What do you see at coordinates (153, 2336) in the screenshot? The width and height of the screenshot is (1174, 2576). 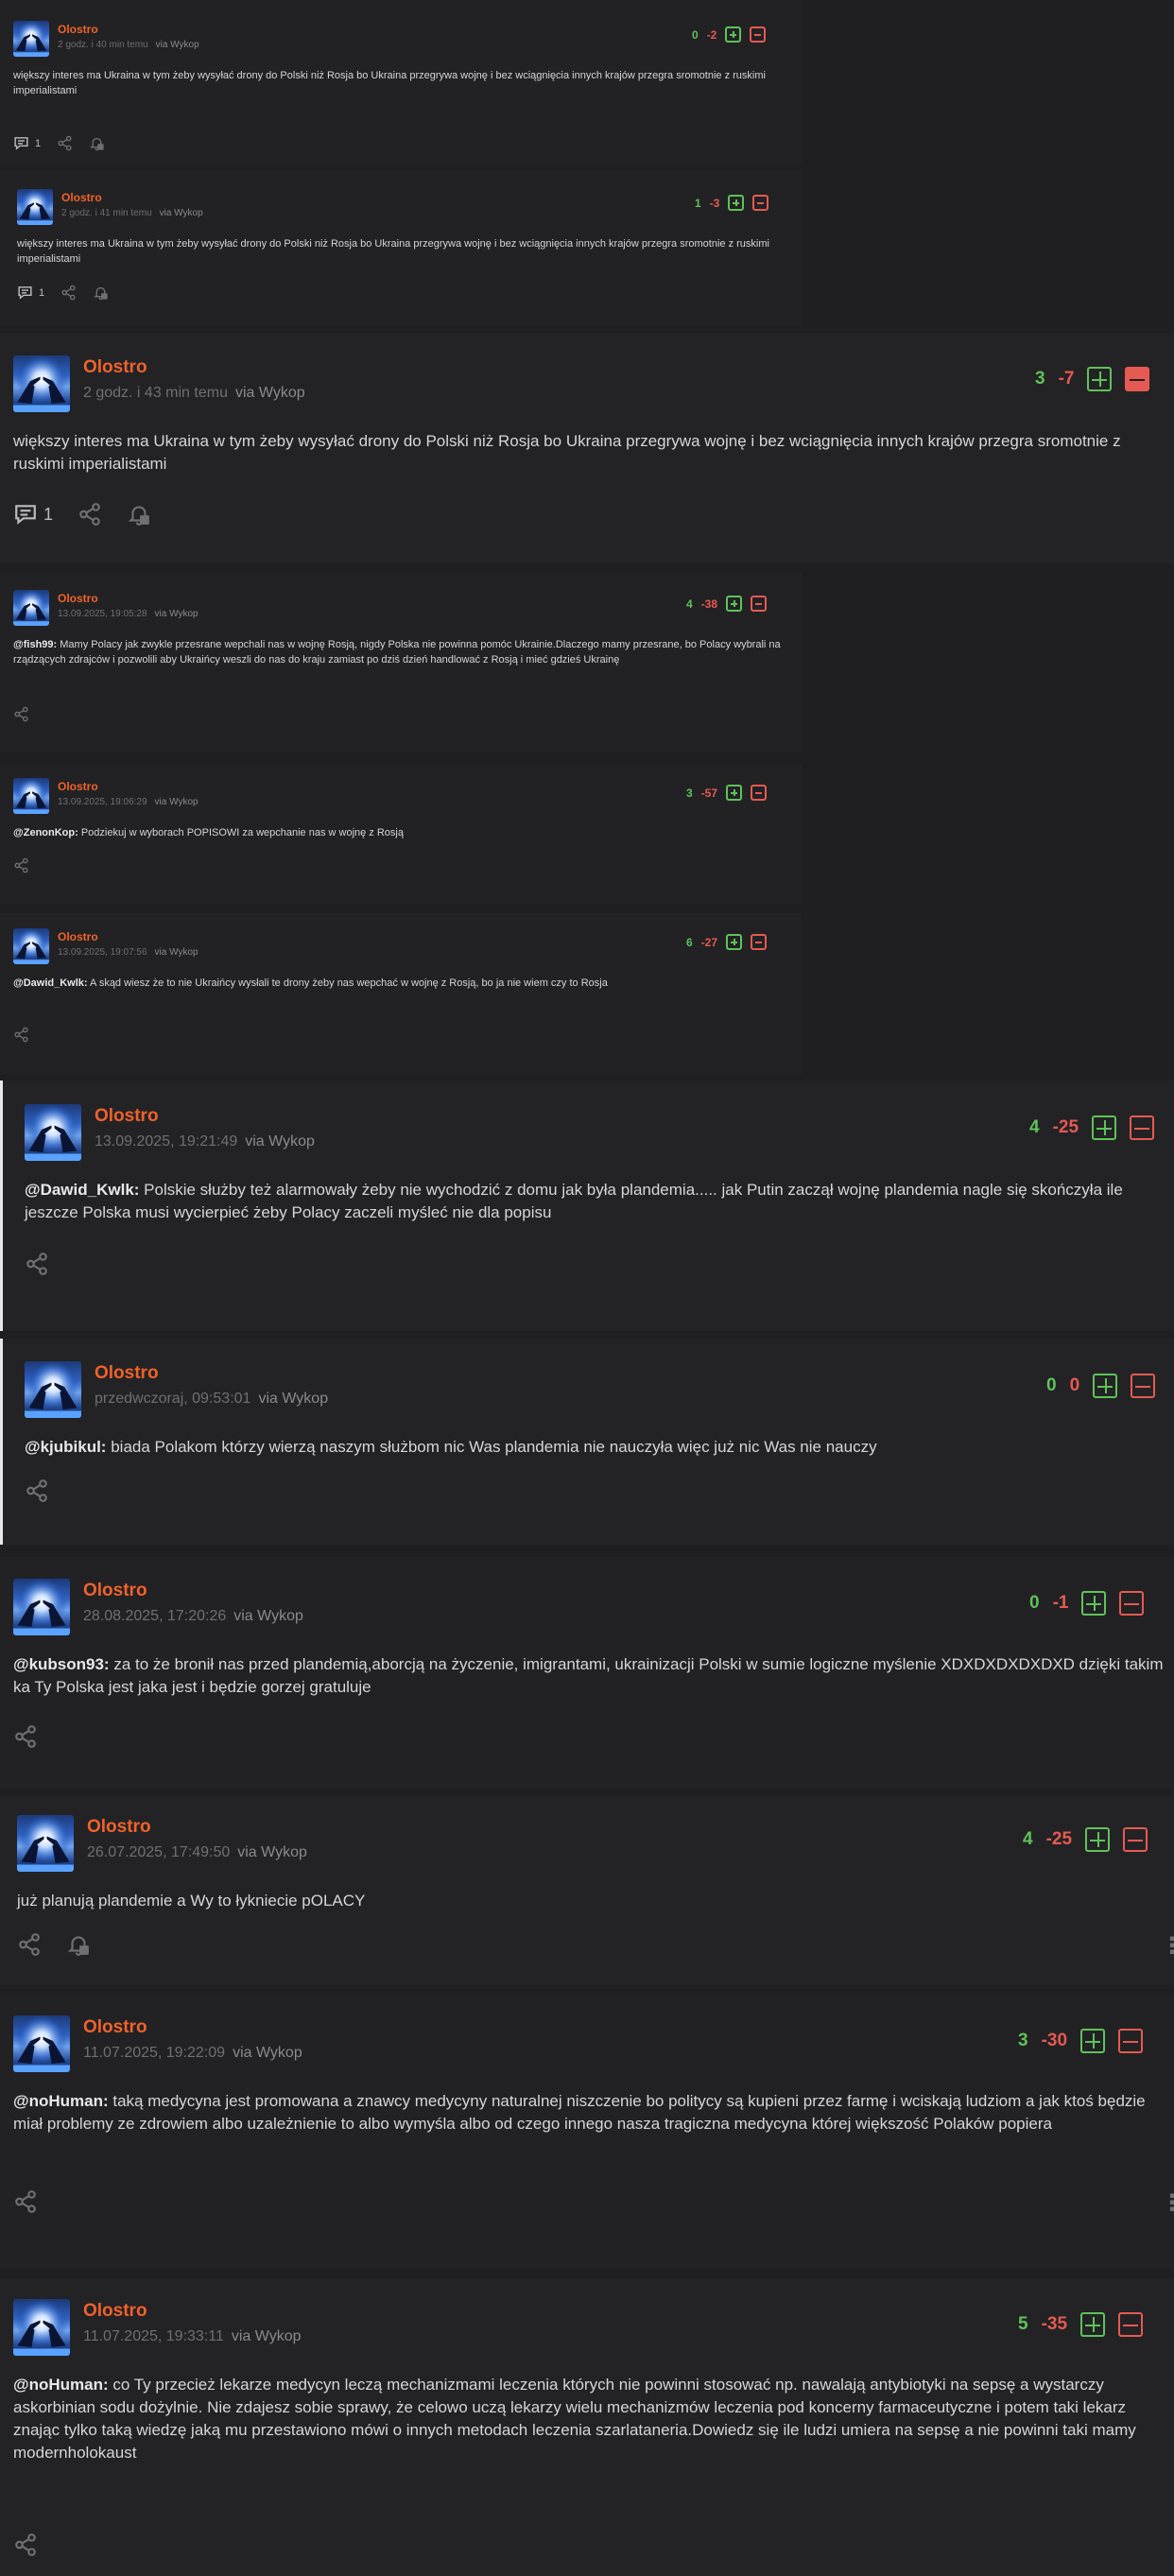 I see `timestamp: 11.07.2025, 19:33:11` at bounding box center [153, 2336].